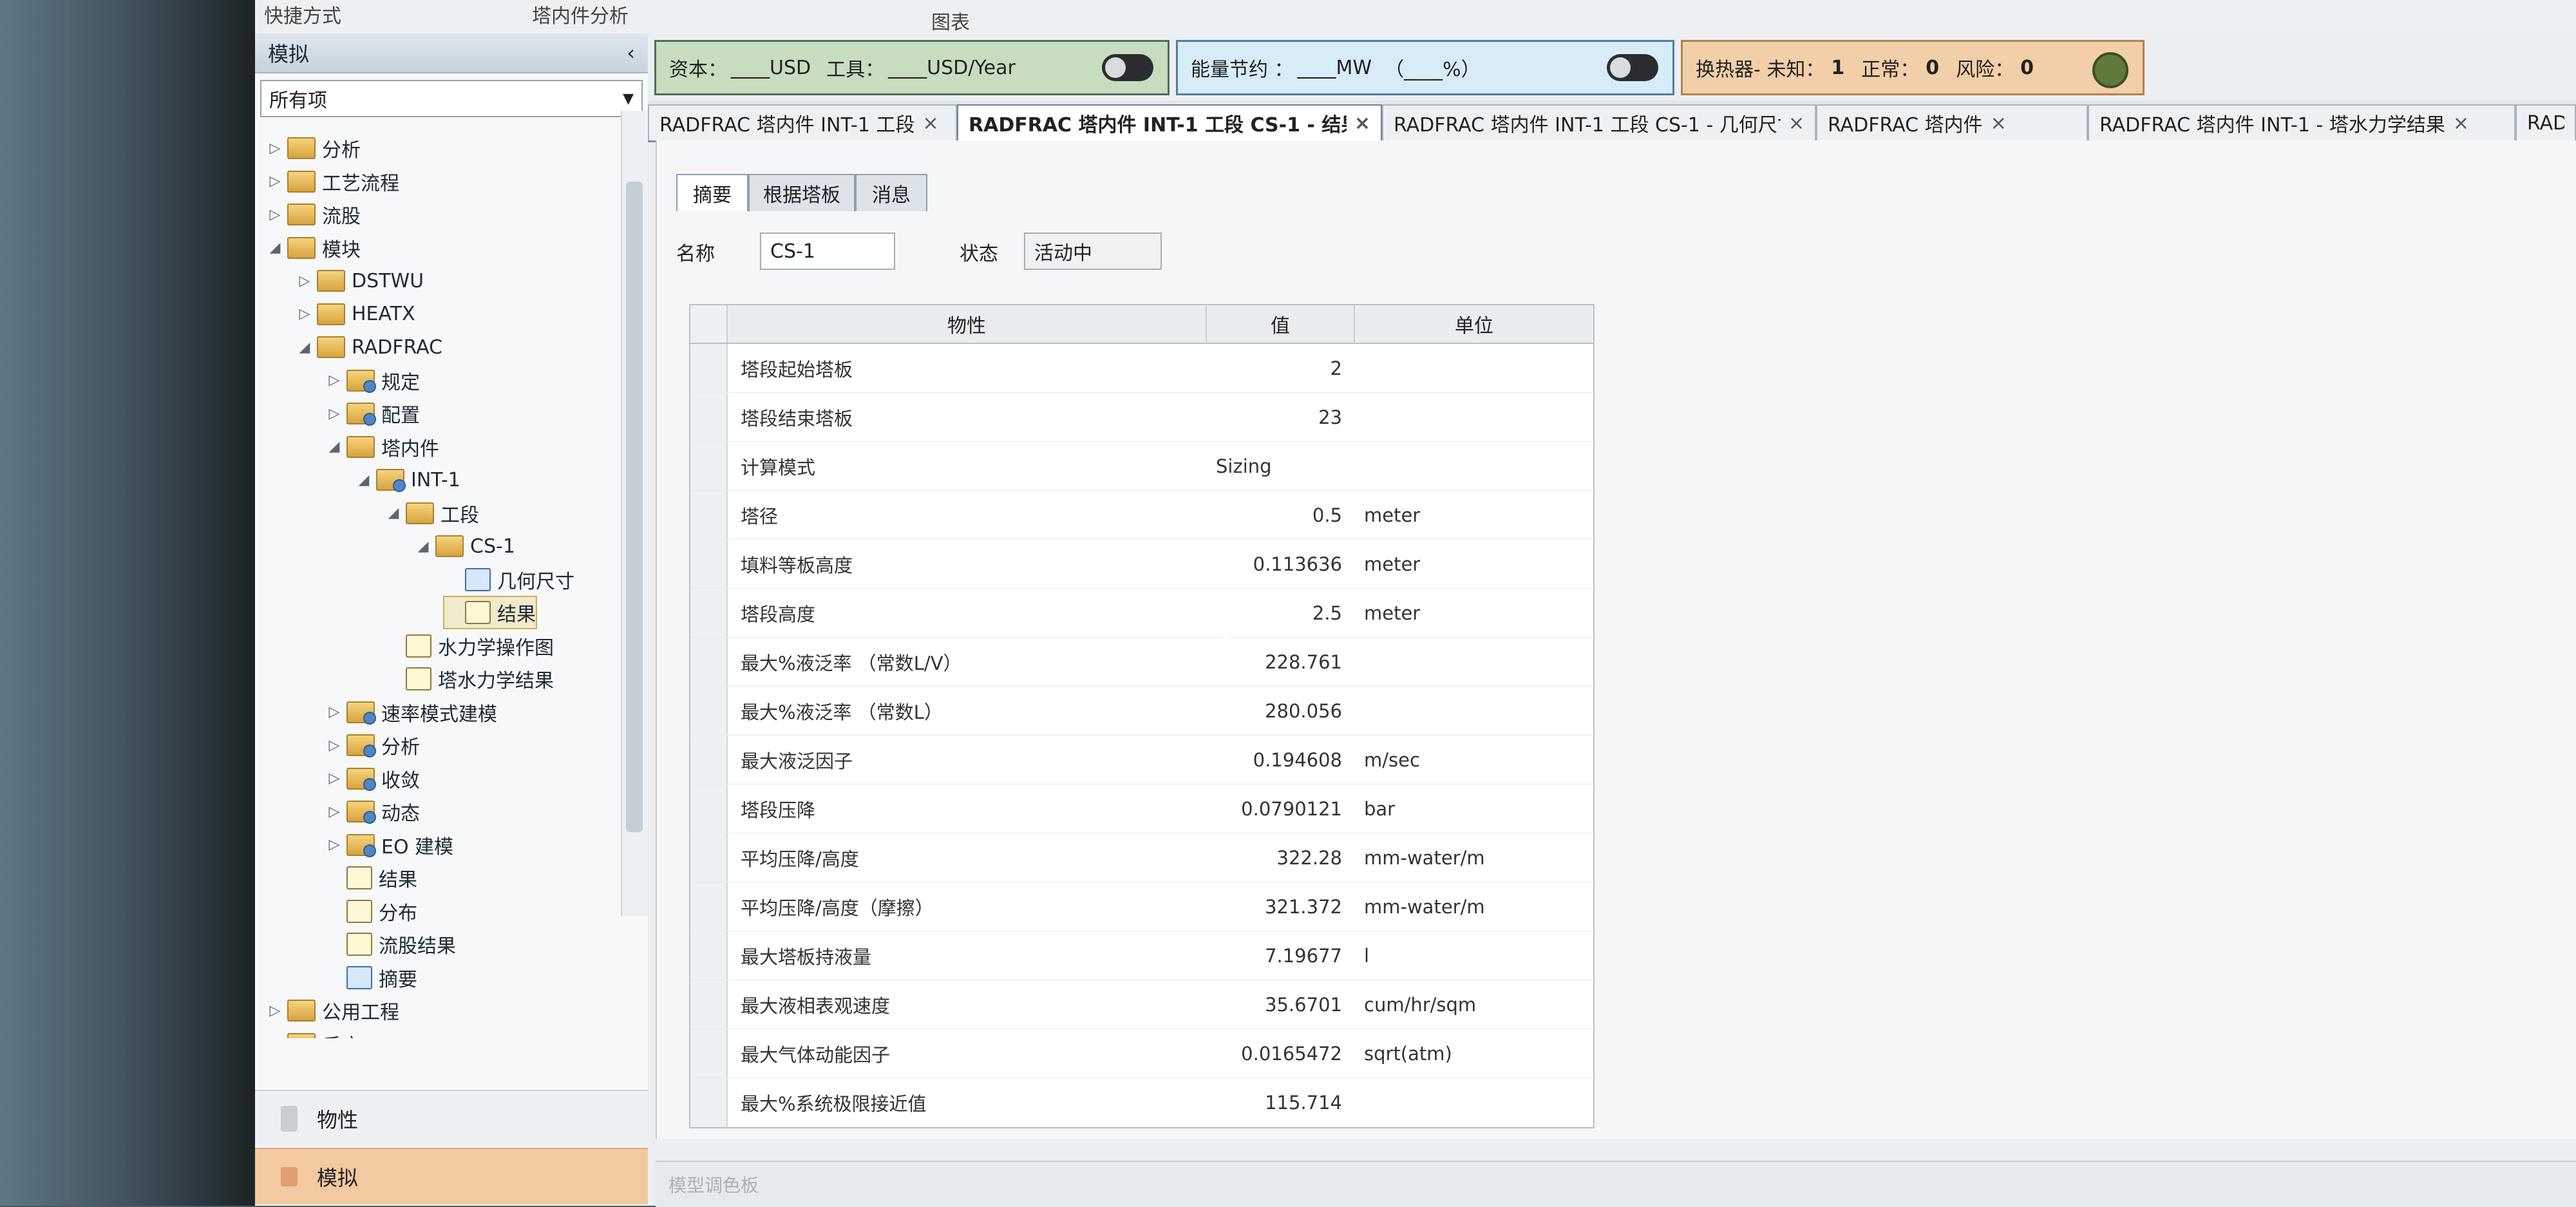 This screenshot has height=1207, width=2576. I want to click on table-row: 塔段压降 0.0790121 bar, so click(1141, 808).